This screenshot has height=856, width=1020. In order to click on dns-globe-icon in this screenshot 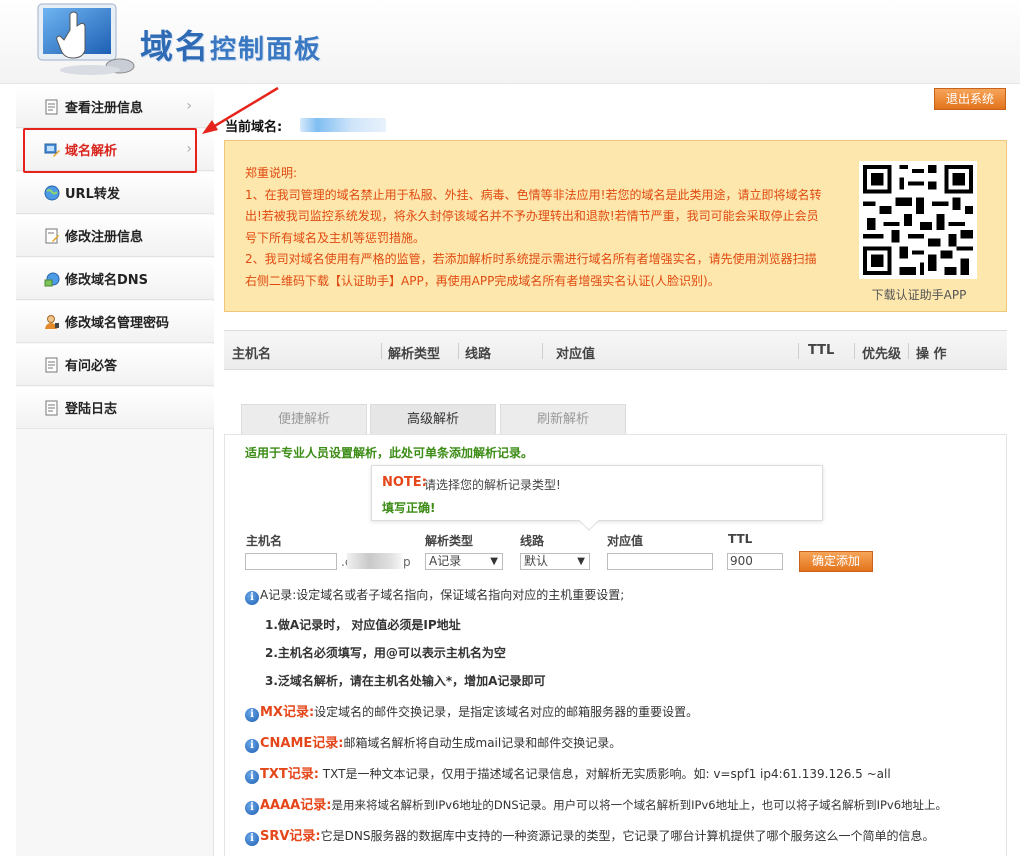, I will do `click(52, 279)`.